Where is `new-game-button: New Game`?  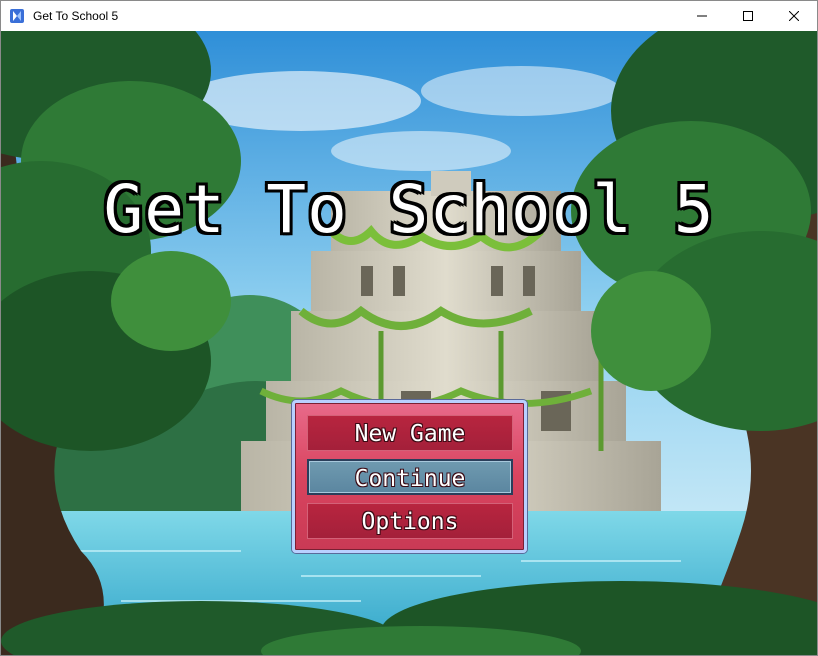 new-game-button: New Game is located at coordinates (410, 433).